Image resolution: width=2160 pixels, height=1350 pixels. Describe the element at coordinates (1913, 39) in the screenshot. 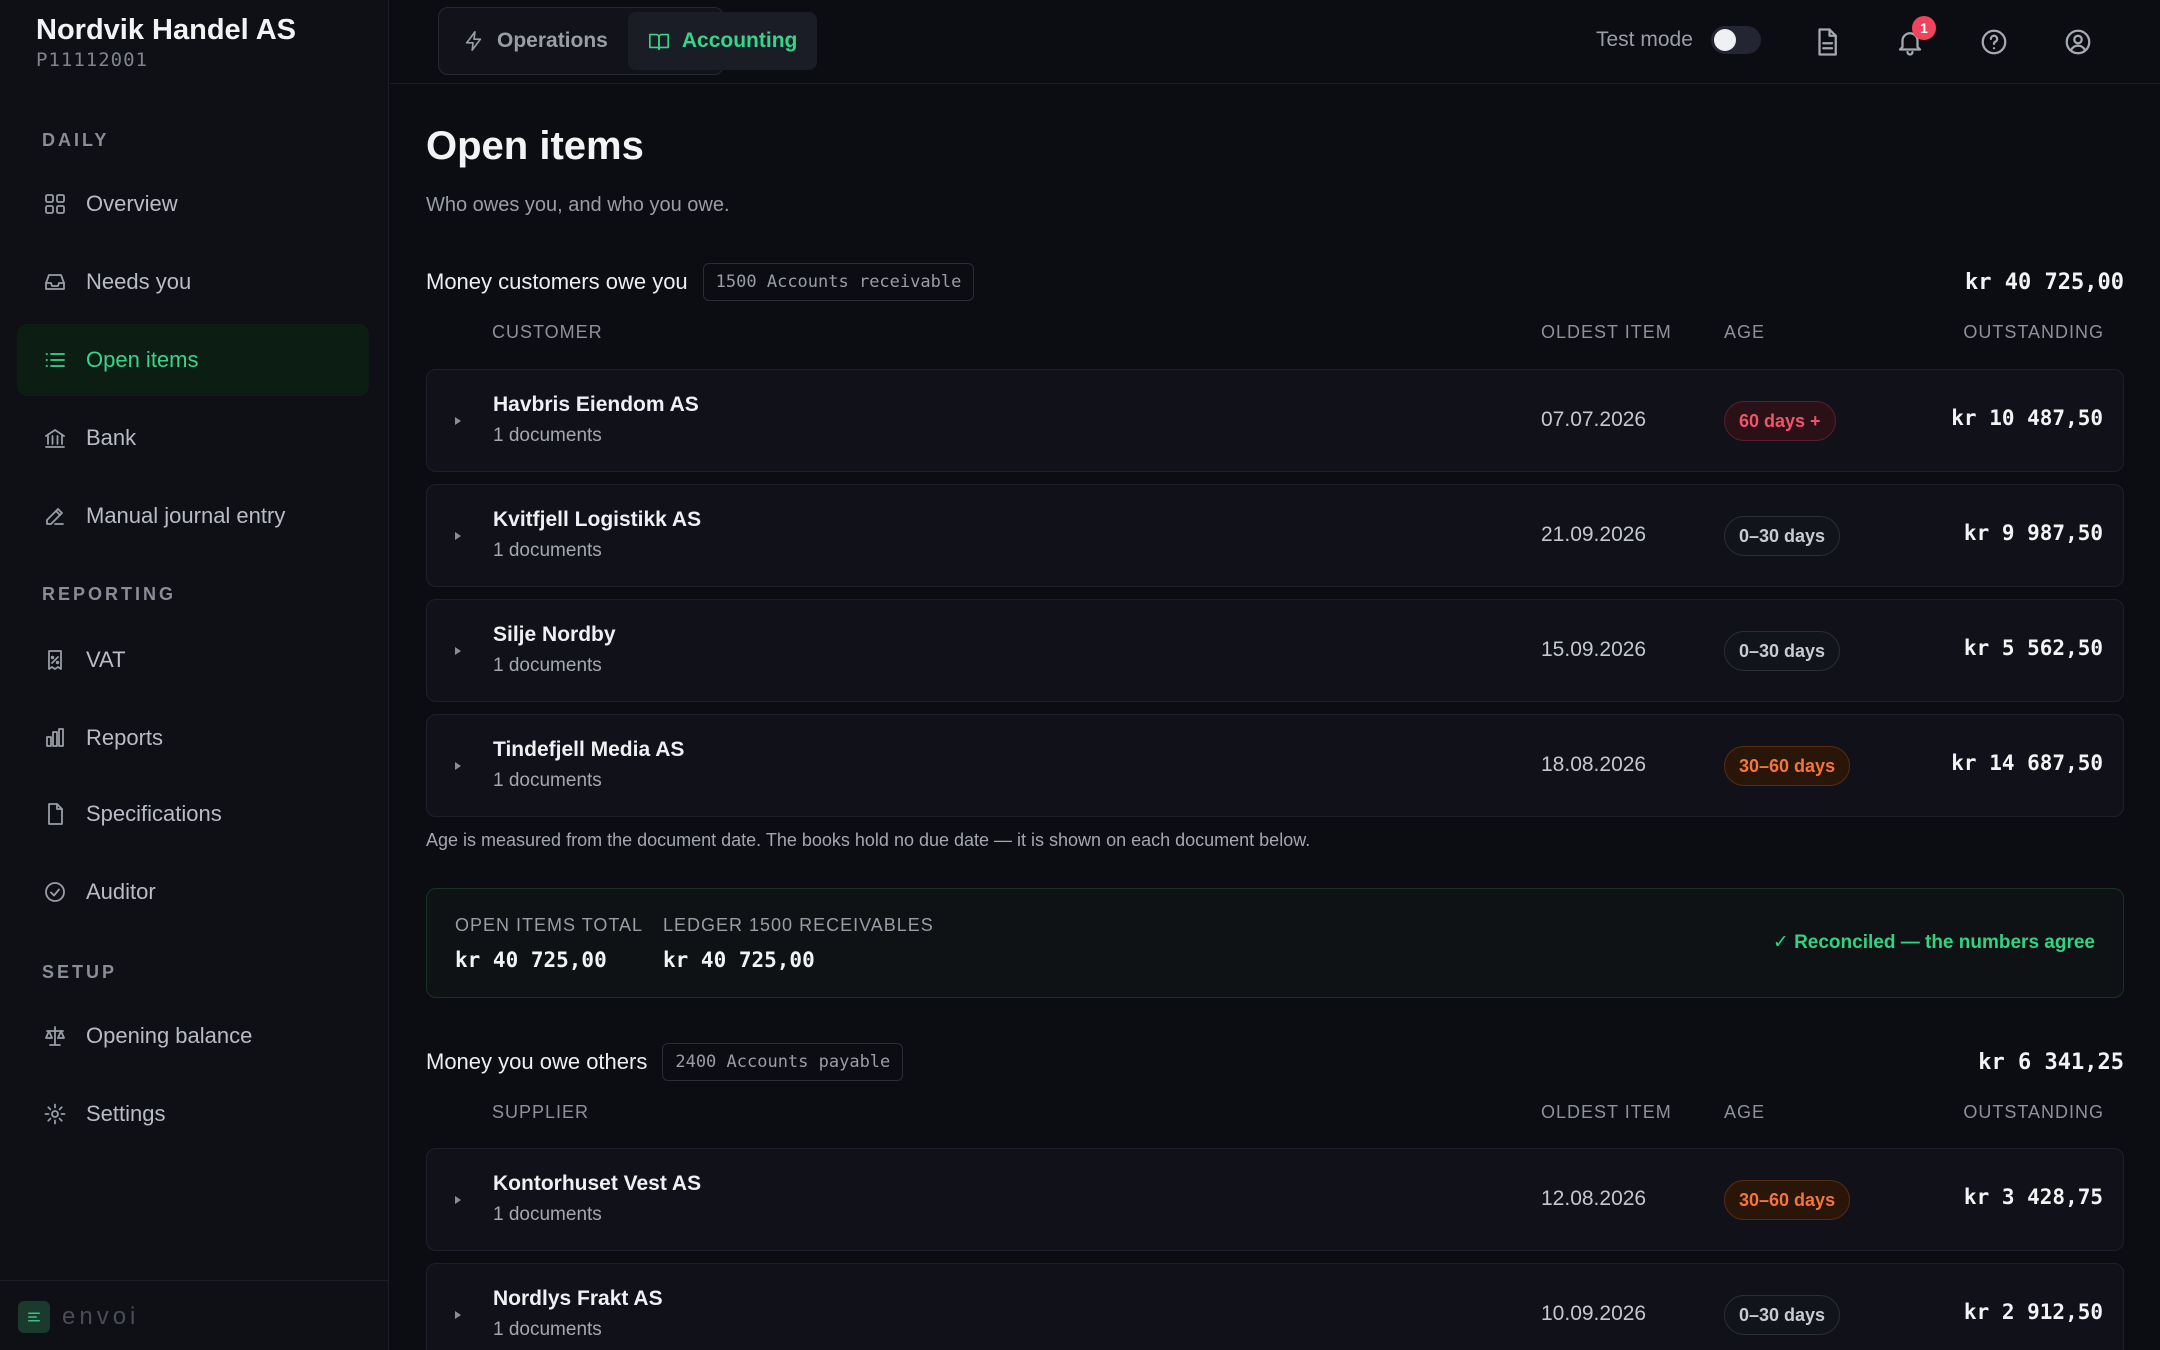

I see `notifications-button: 1` at that location.